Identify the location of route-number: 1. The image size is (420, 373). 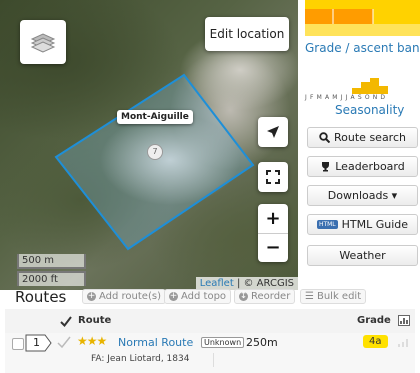
(36, 342).